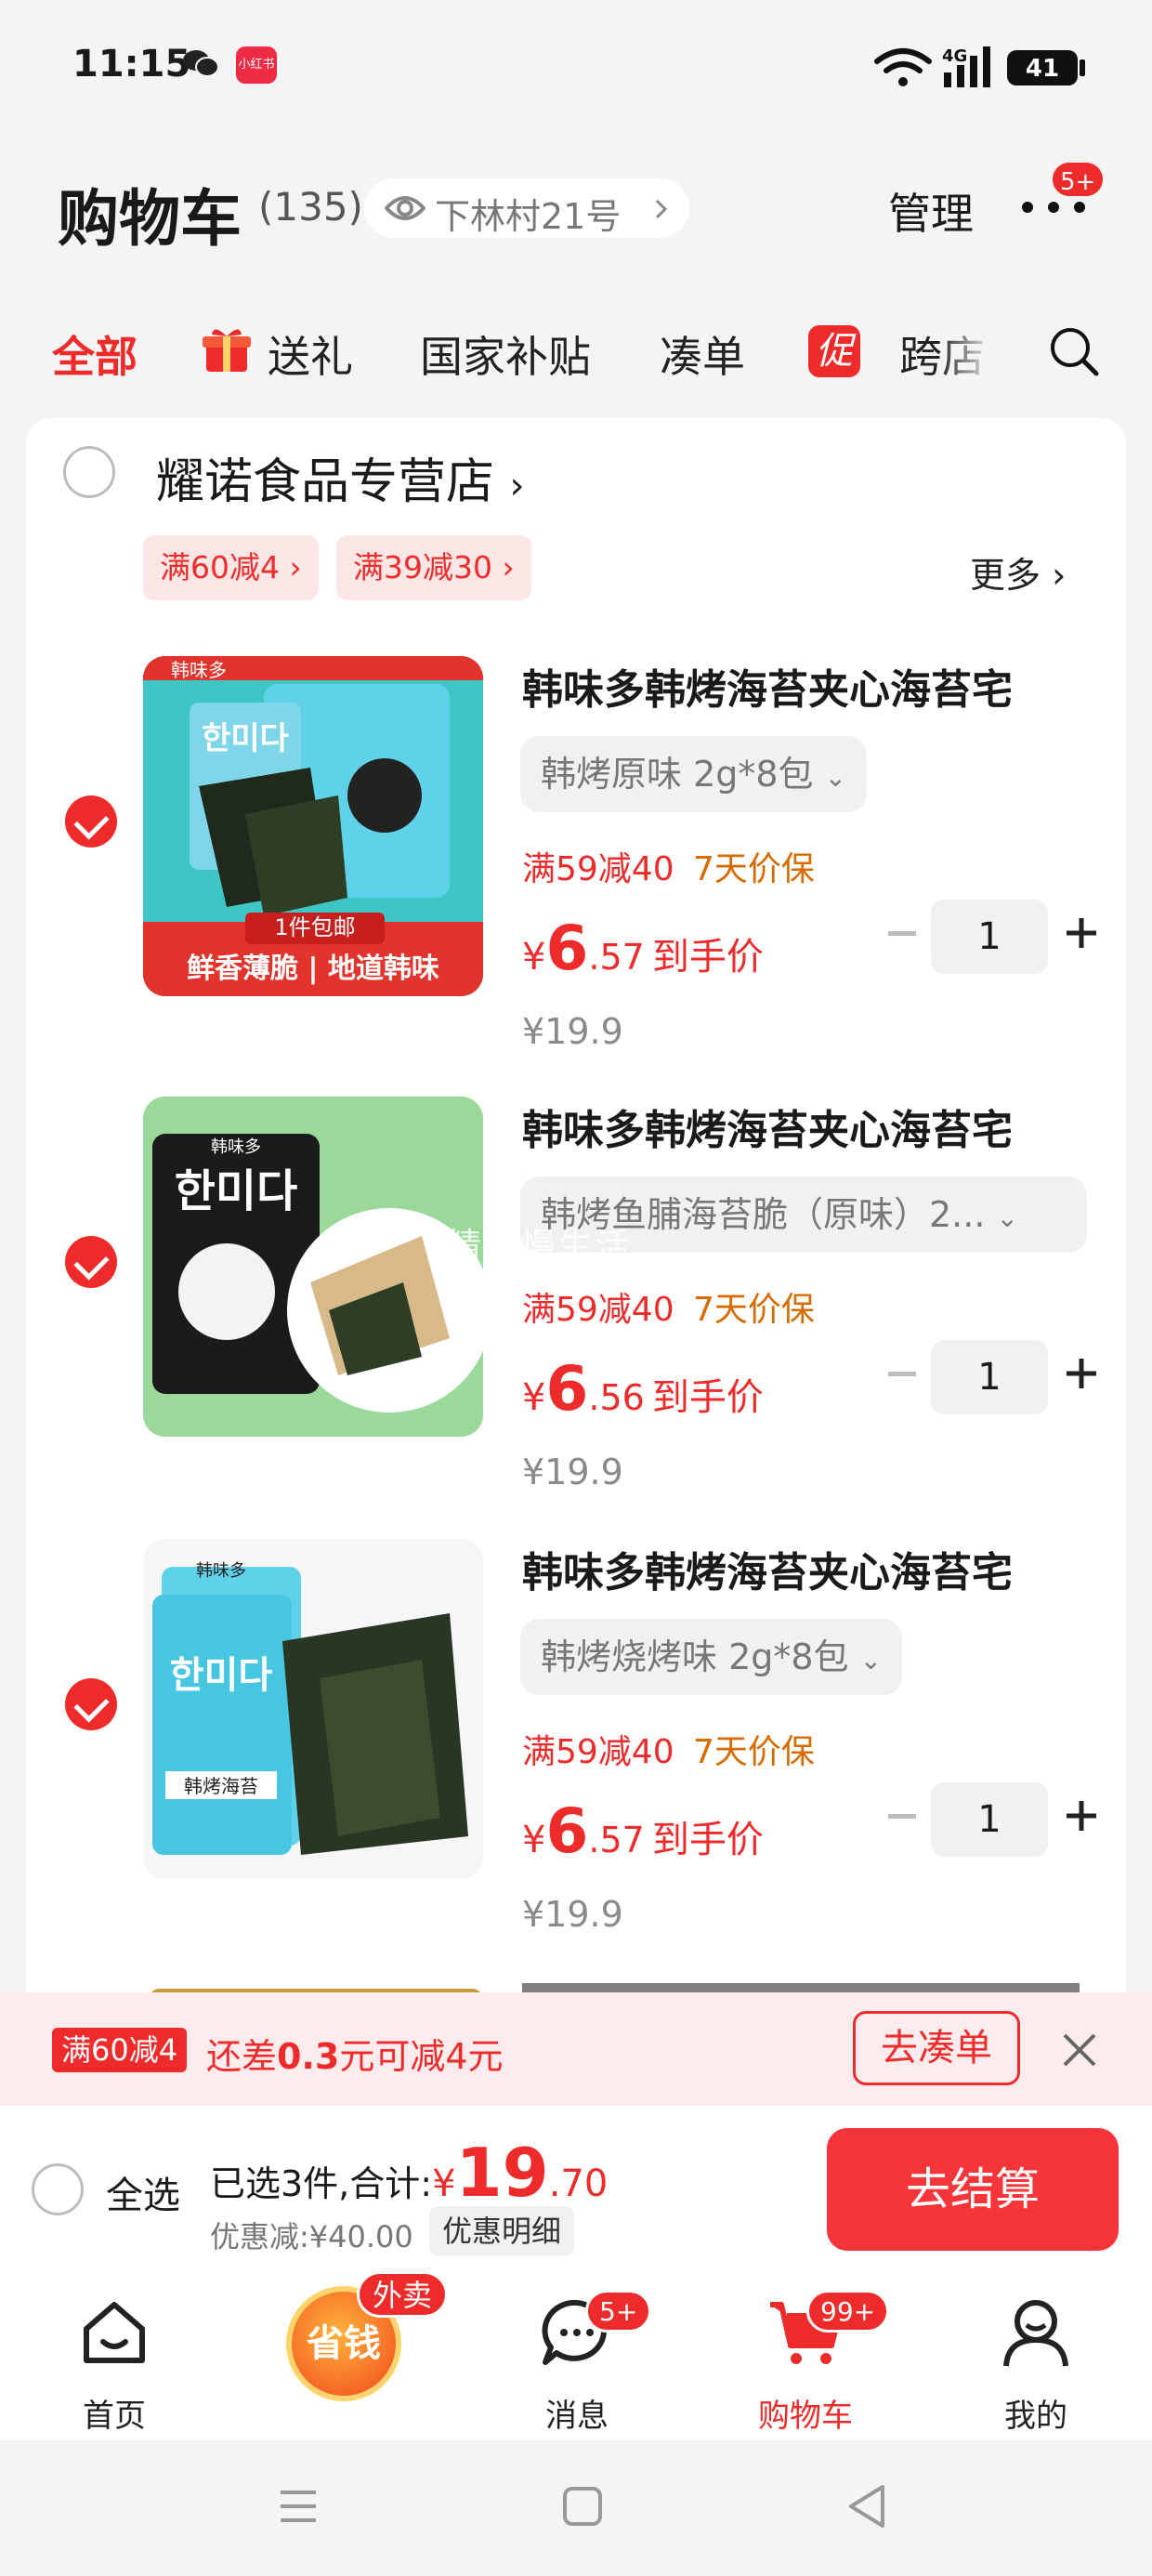 This screenshot has width=1152, height=2576. What do you see at coordinates (143, 2192) in the screenshot?
I see `select-all-label: 全选` at bounding box center [143, 2192].